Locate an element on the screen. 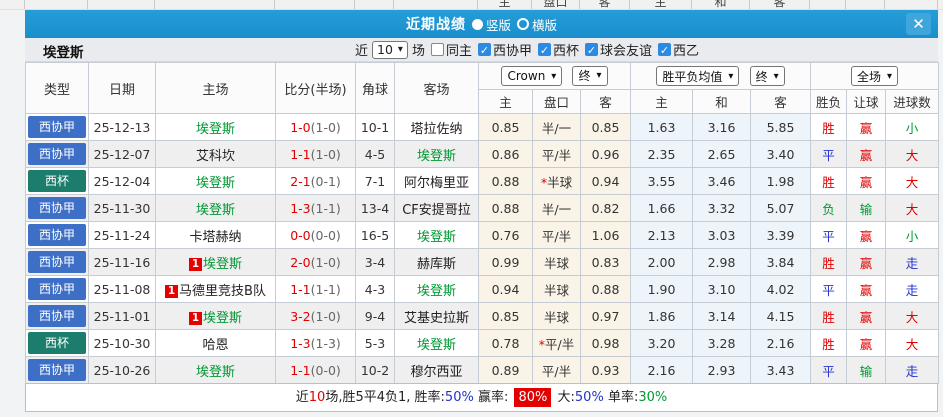 The image size is (943, 417). league-checkbox-seg is located at coordinates (665, 49).